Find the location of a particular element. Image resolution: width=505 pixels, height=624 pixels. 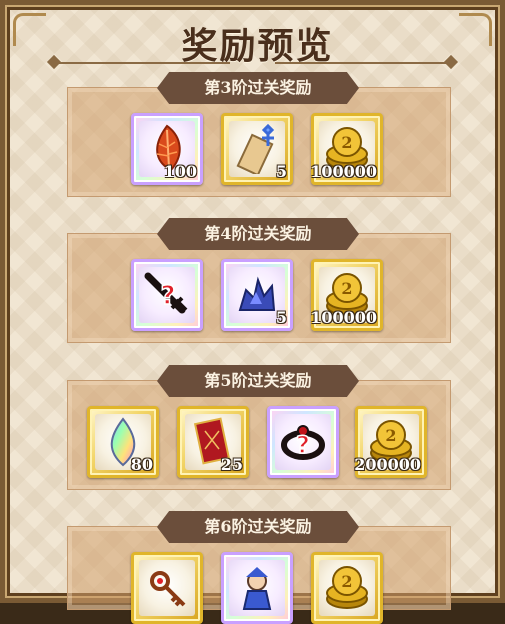

blue-hero-icon is located at coordinates (257, 588).